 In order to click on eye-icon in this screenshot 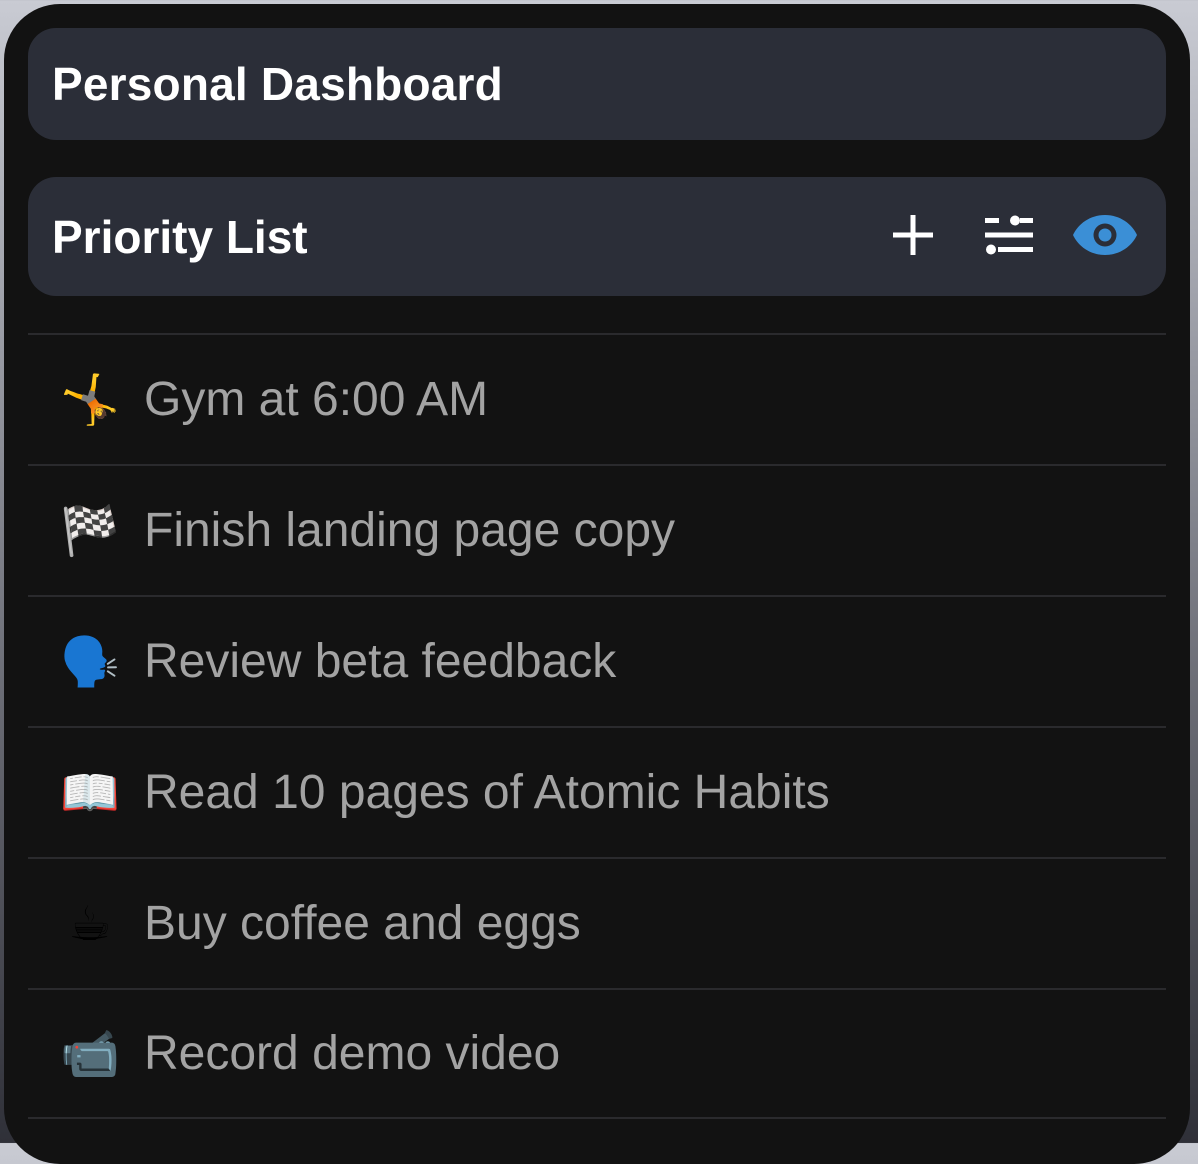, I will do `click(1105, 235)`.